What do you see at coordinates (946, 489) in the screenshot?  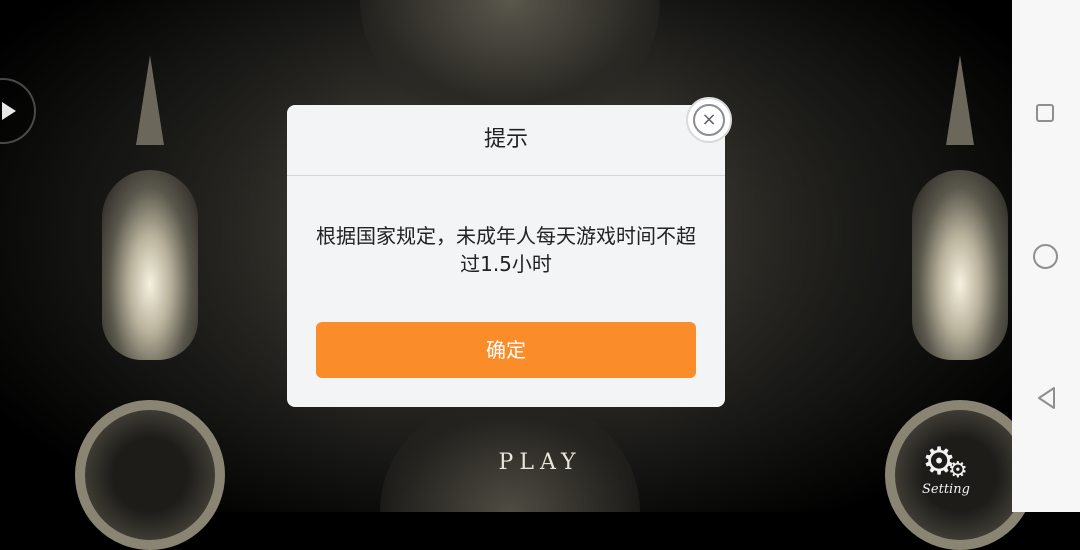 I see `setting-label: Setting` at bounding box center [946, 489].